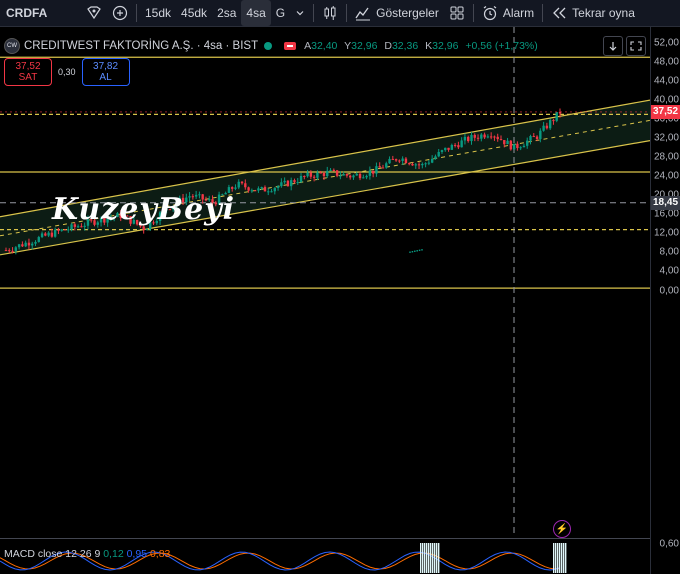 This screenshot has height=574, width=680. Describe the element at coordinates (562, 529) in the screenshot. I see `lightning-event-icon: ⚡` at that location.